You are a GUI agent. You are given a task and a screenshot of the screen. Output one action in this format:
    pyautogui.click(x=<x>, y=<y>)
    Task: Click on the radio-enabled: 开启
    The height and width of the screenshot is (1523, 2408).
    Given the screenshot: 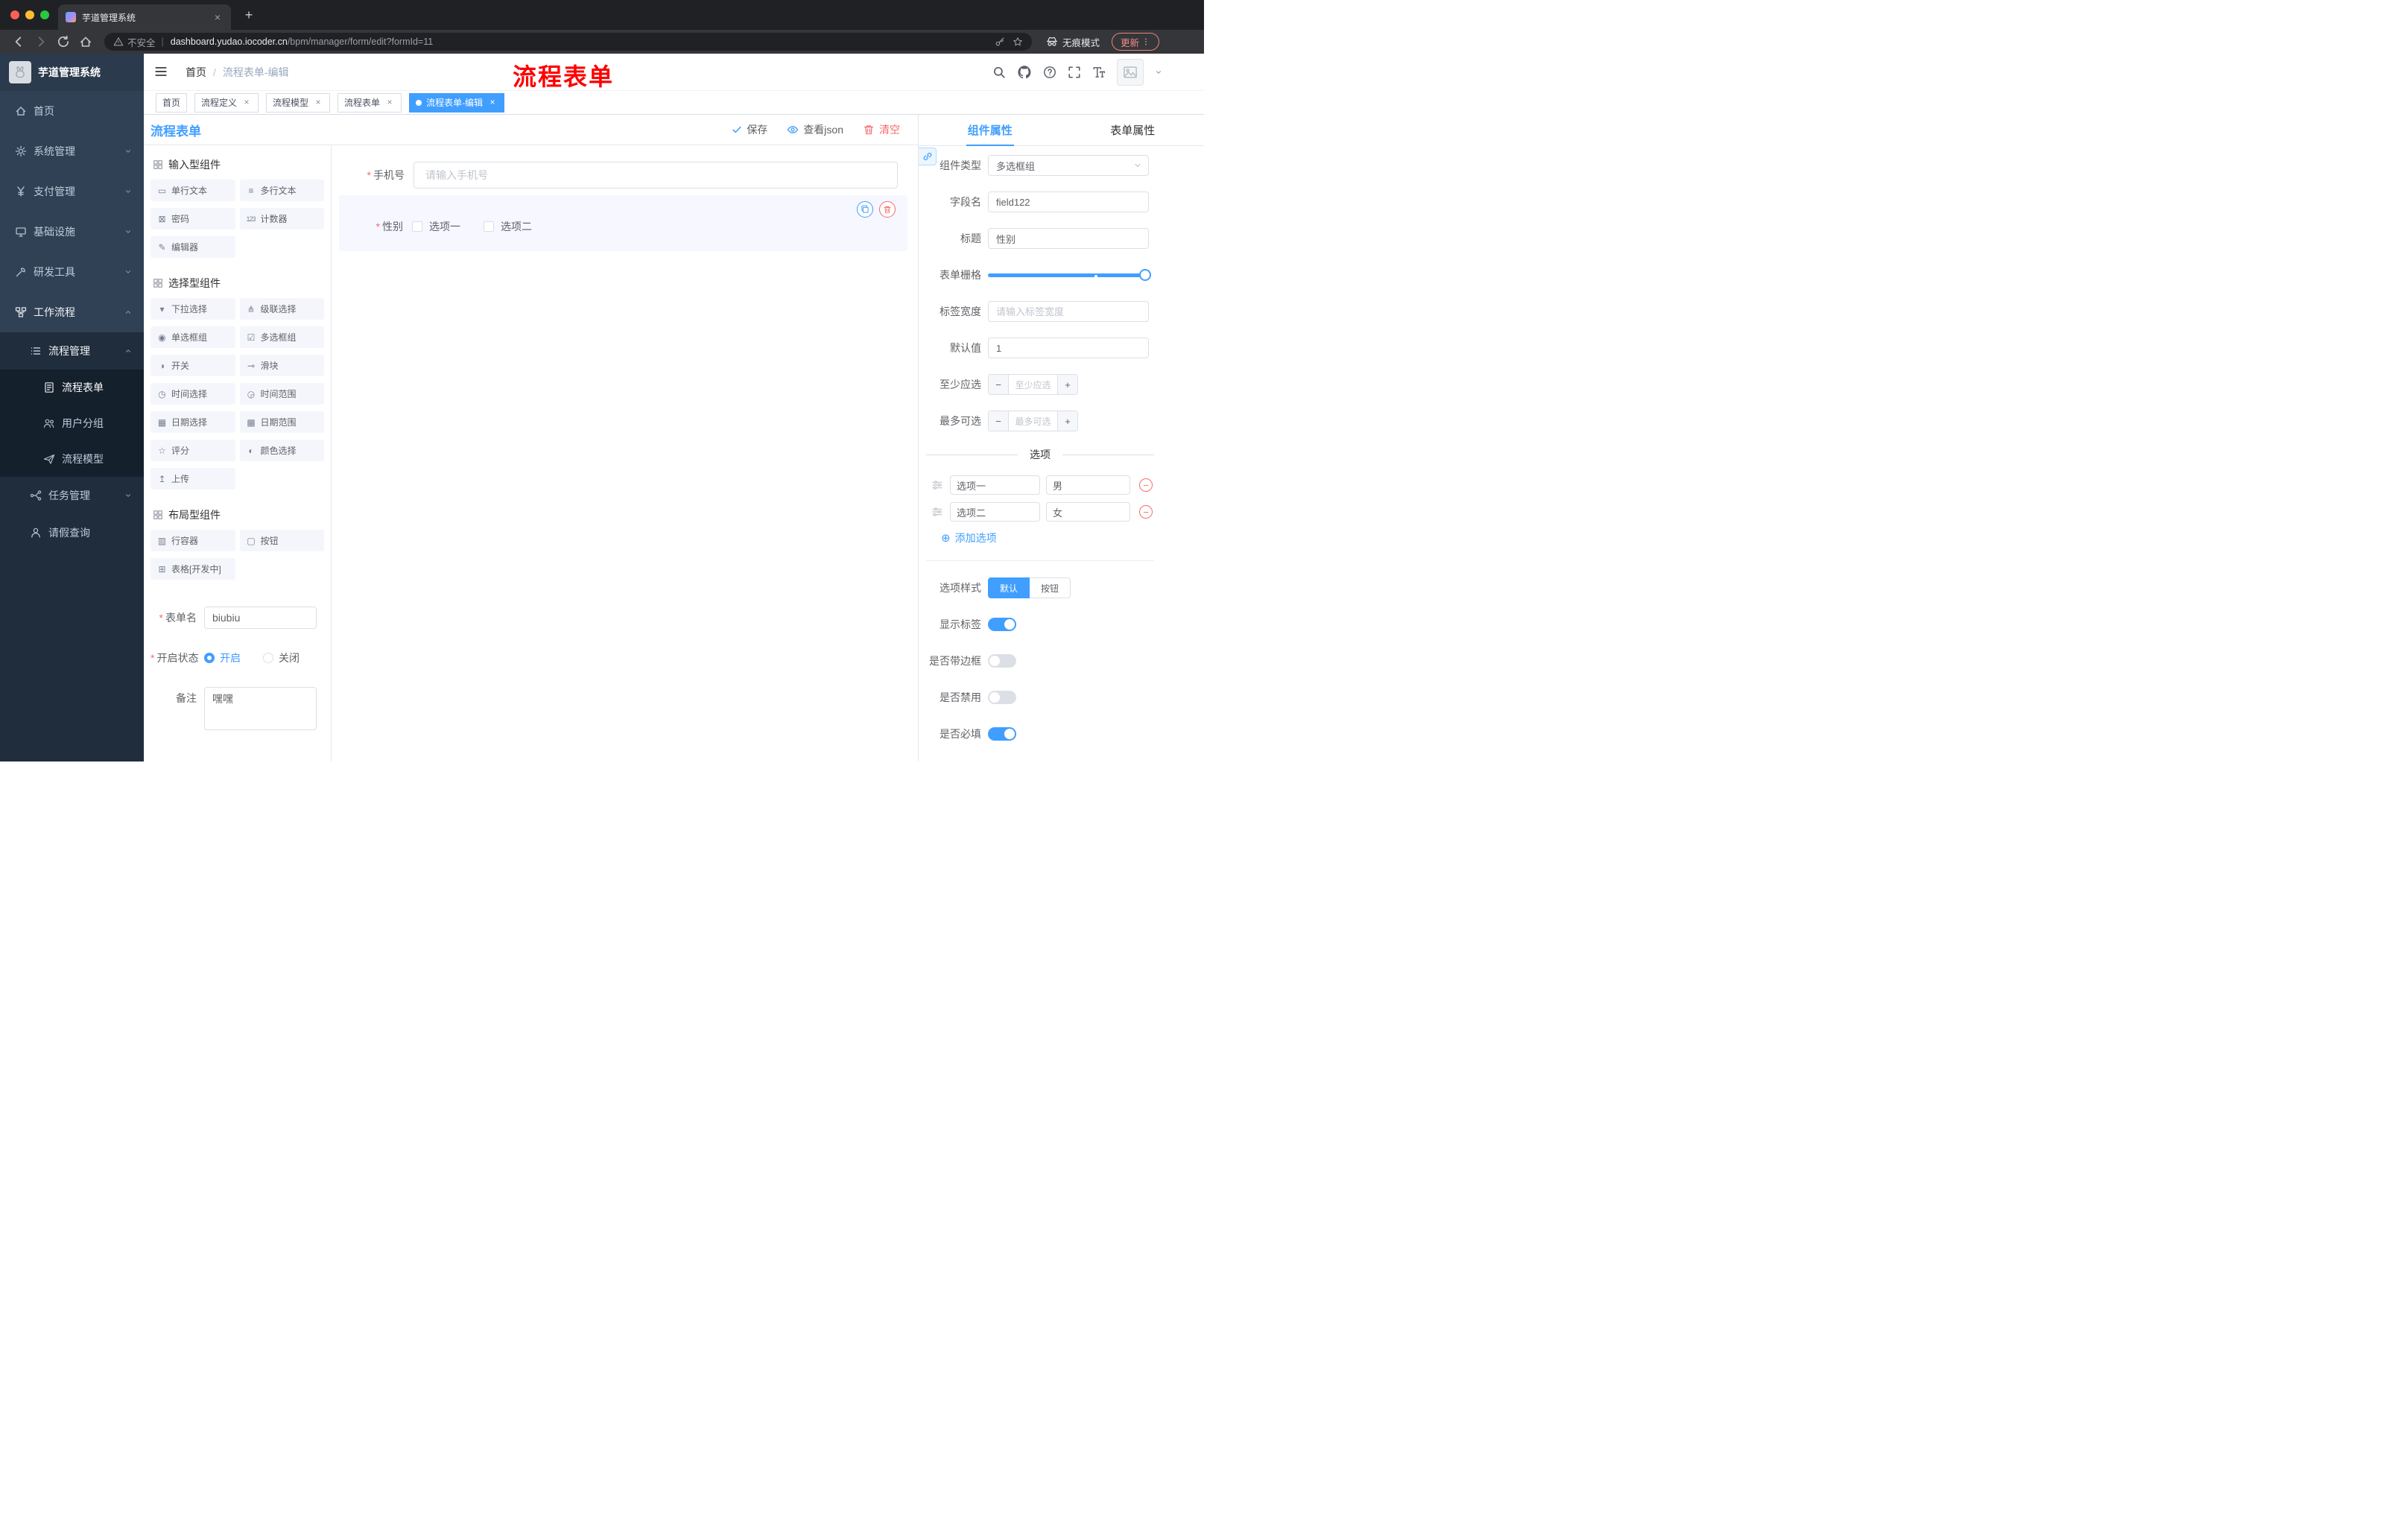 What is the action you would take?
    pyautogui.click(x=222, y=658)
    